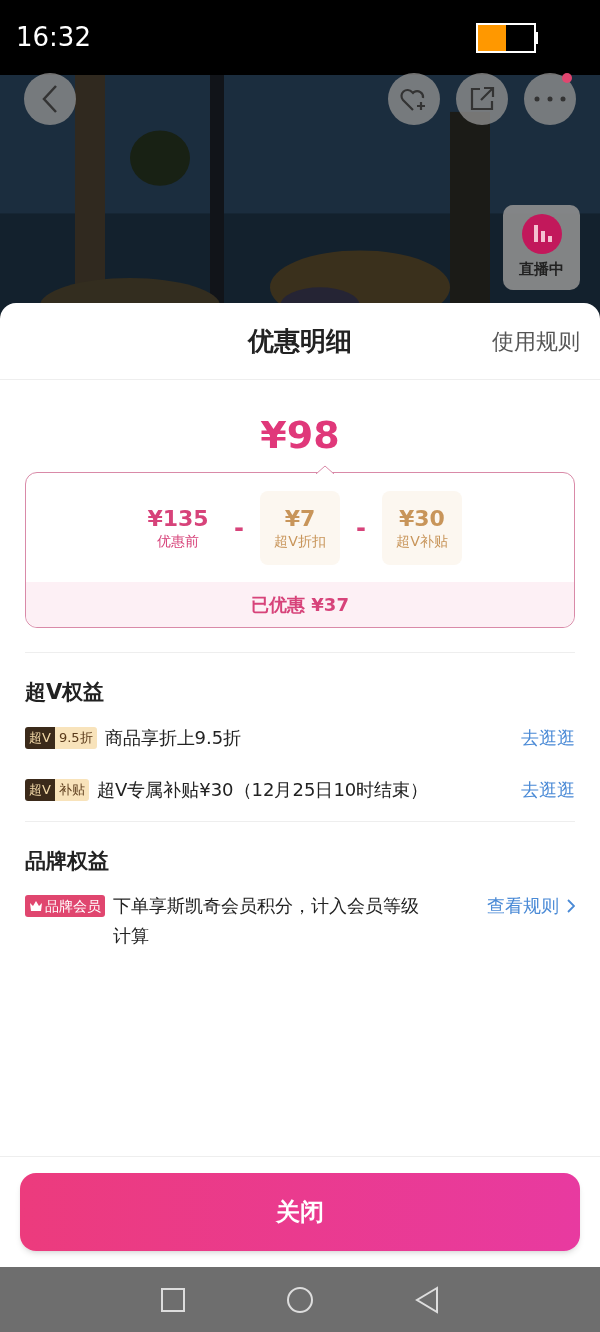  What do you see at coordinates (178, 519) in the screenshot?
I see `price-value: ¥135` at bounding box center [178, 519].